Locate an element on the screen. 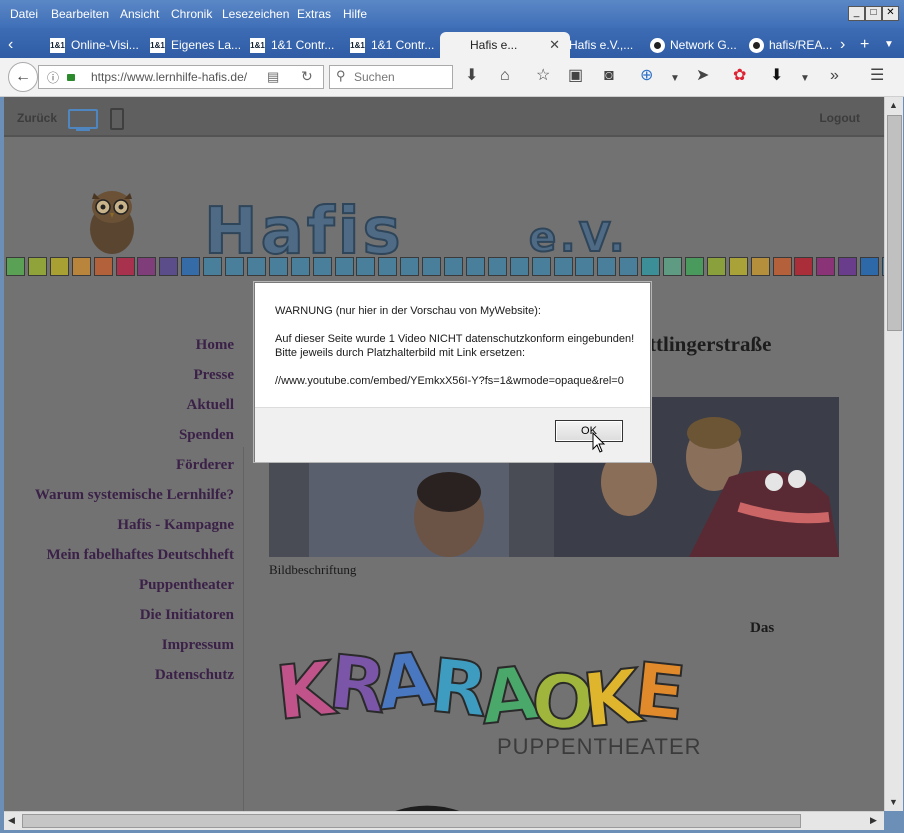 This screenshot has height=833, width=904. menu-ansicht: Ansicht is located at coordinates (139, 14).